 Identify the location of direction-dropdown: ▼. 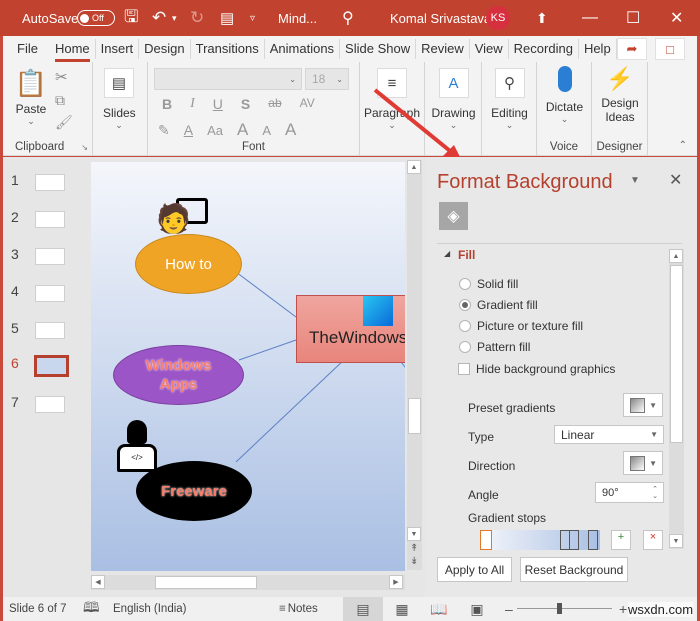
(643, 463).